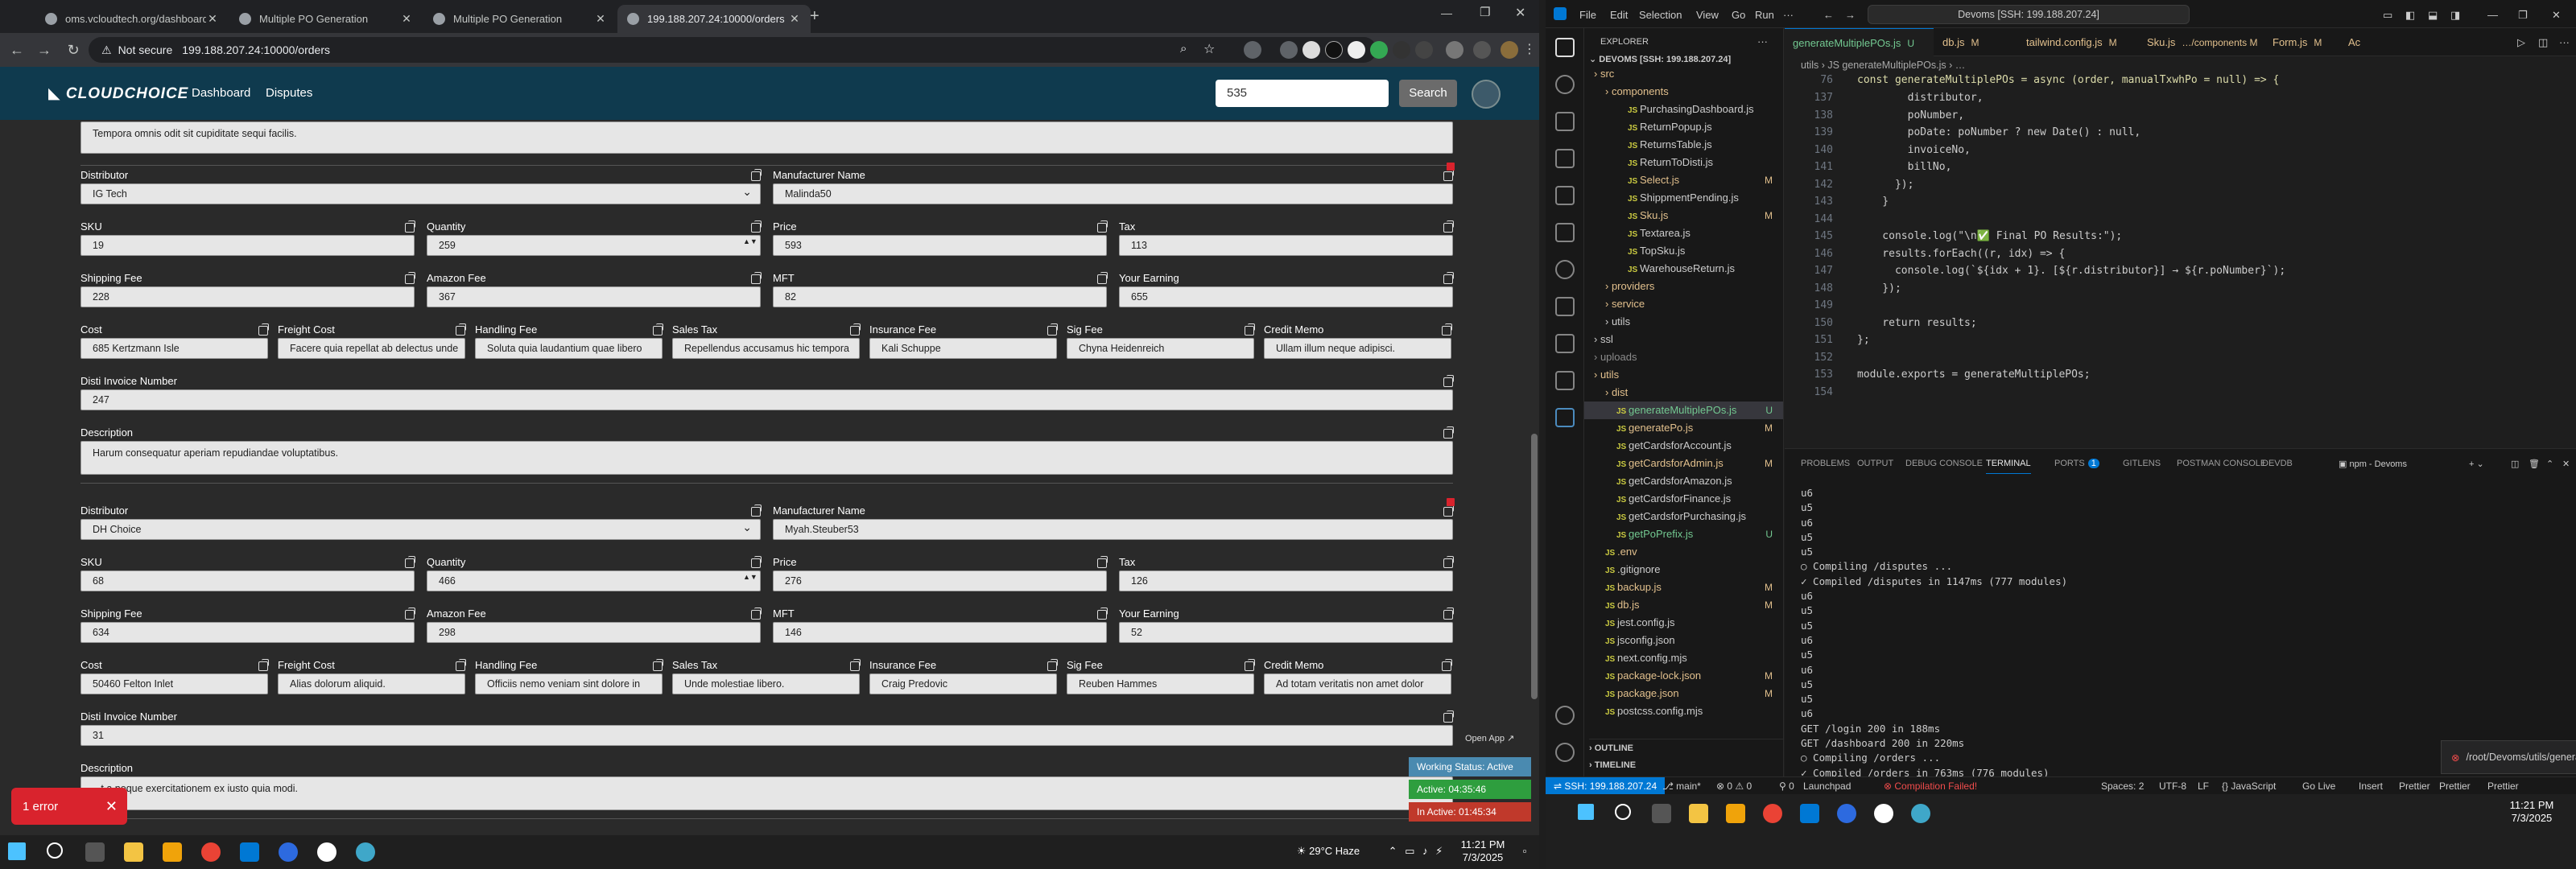  What do you see at coordinates (1684, 357) in the screenshot?
I see `folder-item: › uploads` at bounding box center [1684, 357].